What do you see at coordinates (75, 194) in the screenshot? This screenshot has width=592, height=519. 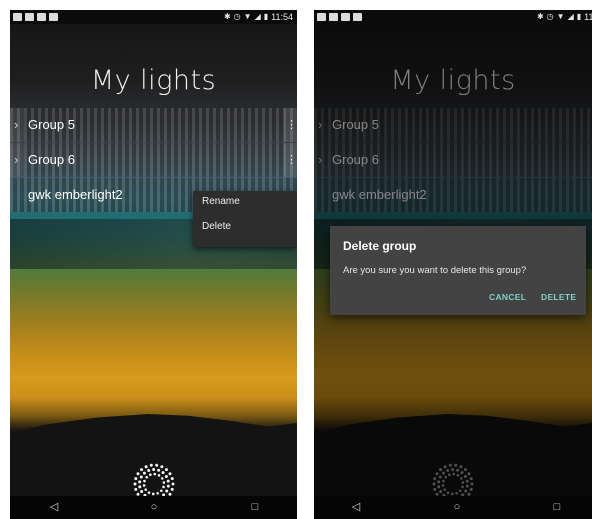 I see `group-name: gwk emberlight2` at bounding box center [75, 194].